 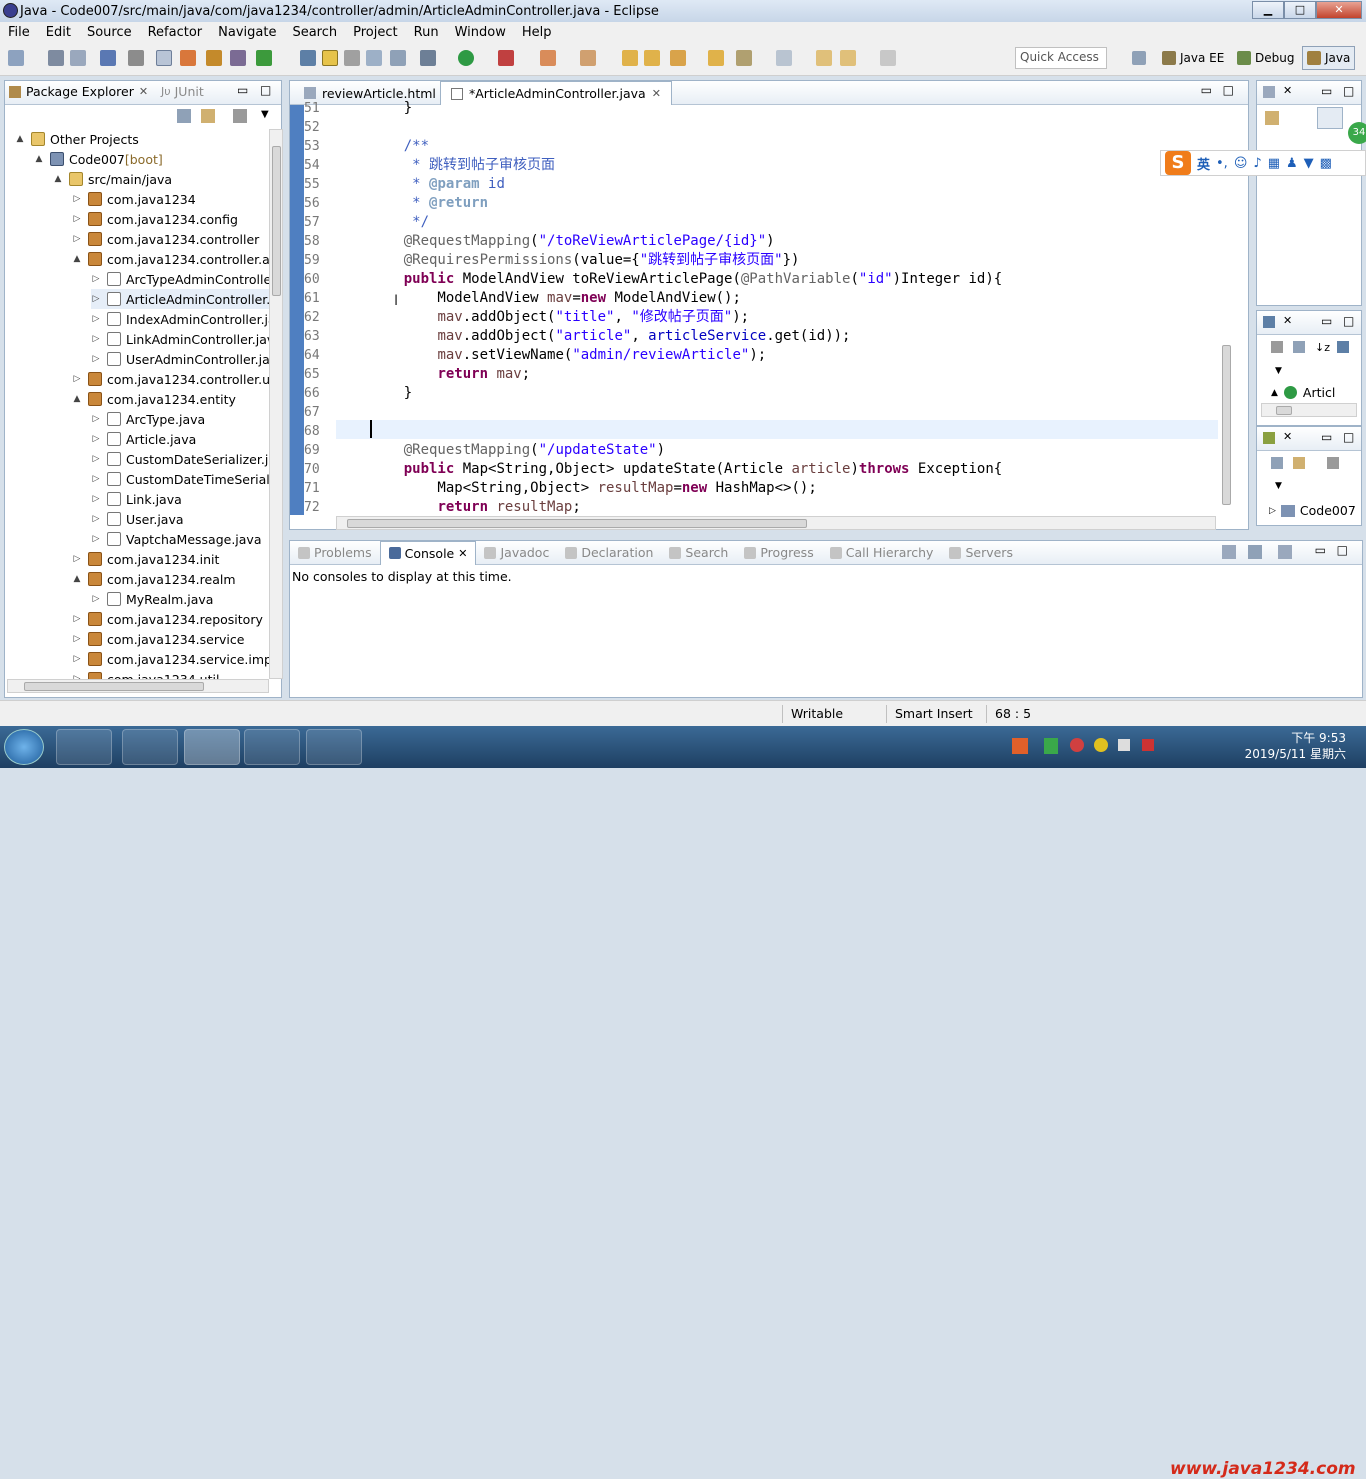 I want to click on taskbar-app-chrome, so click(x=334, y=747).